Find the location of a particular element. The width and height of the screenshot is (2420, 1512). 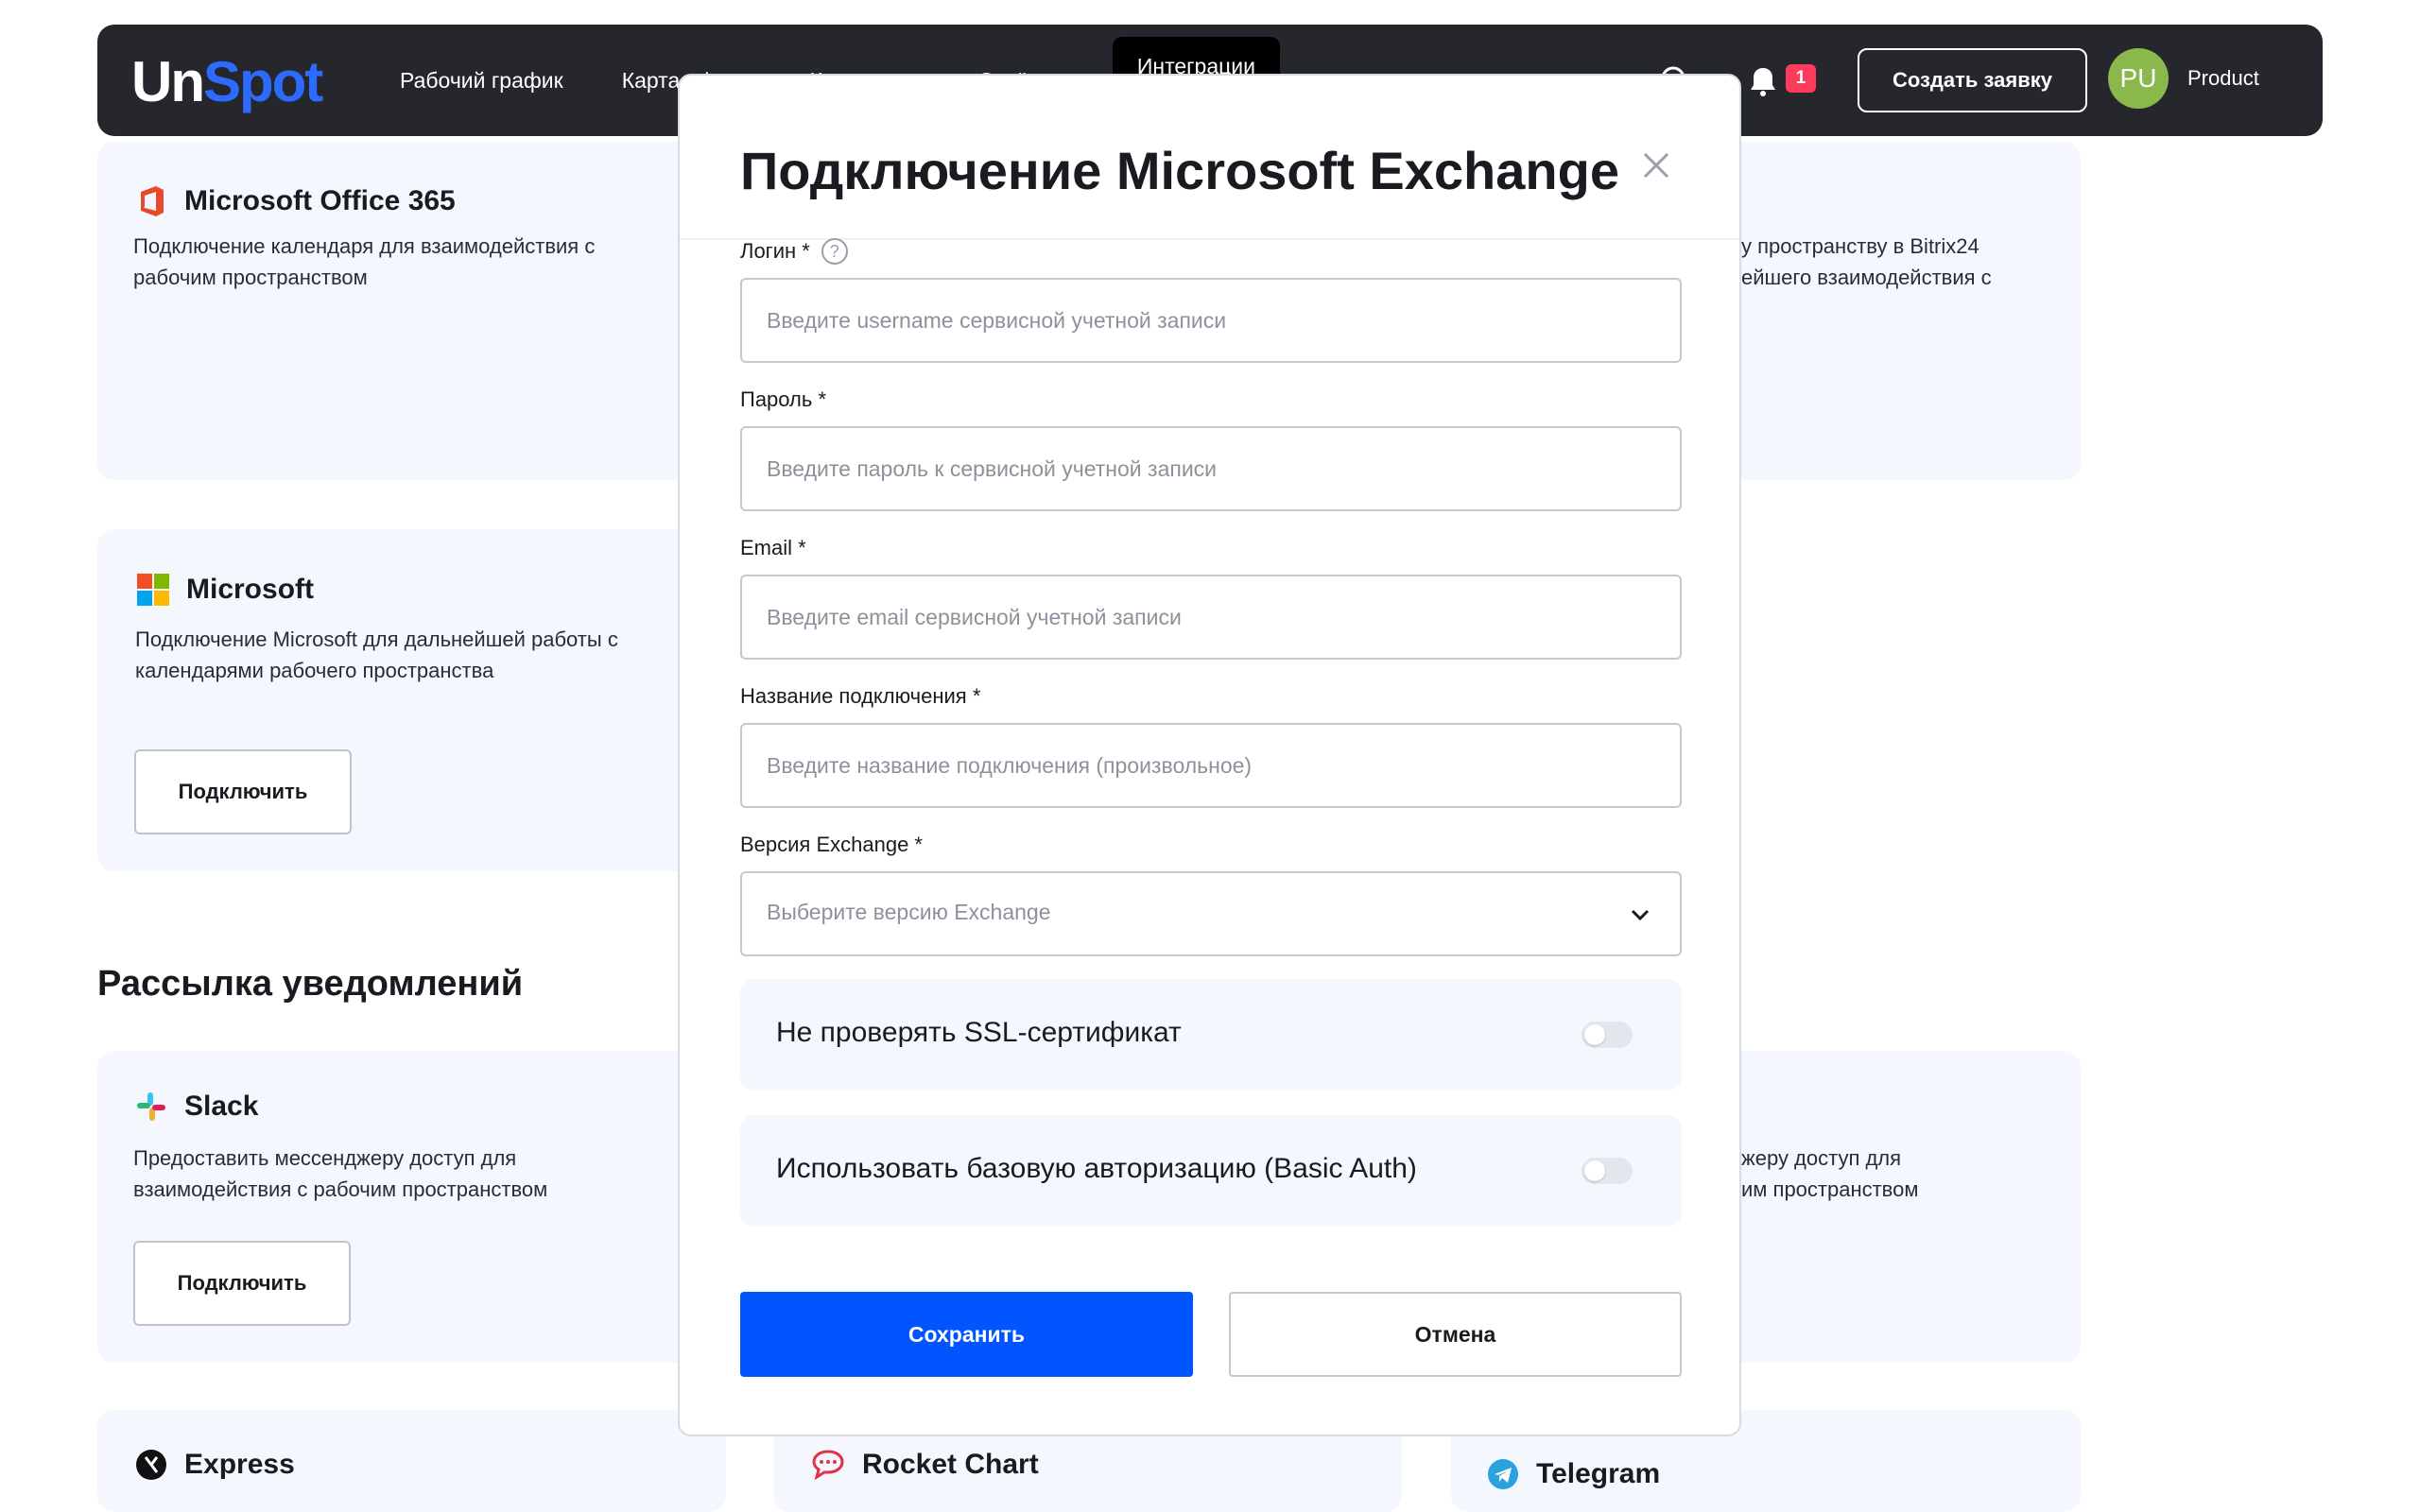

exchange-version-placeholder: Выберите версию Exchange is located at coordinates (909, 912).